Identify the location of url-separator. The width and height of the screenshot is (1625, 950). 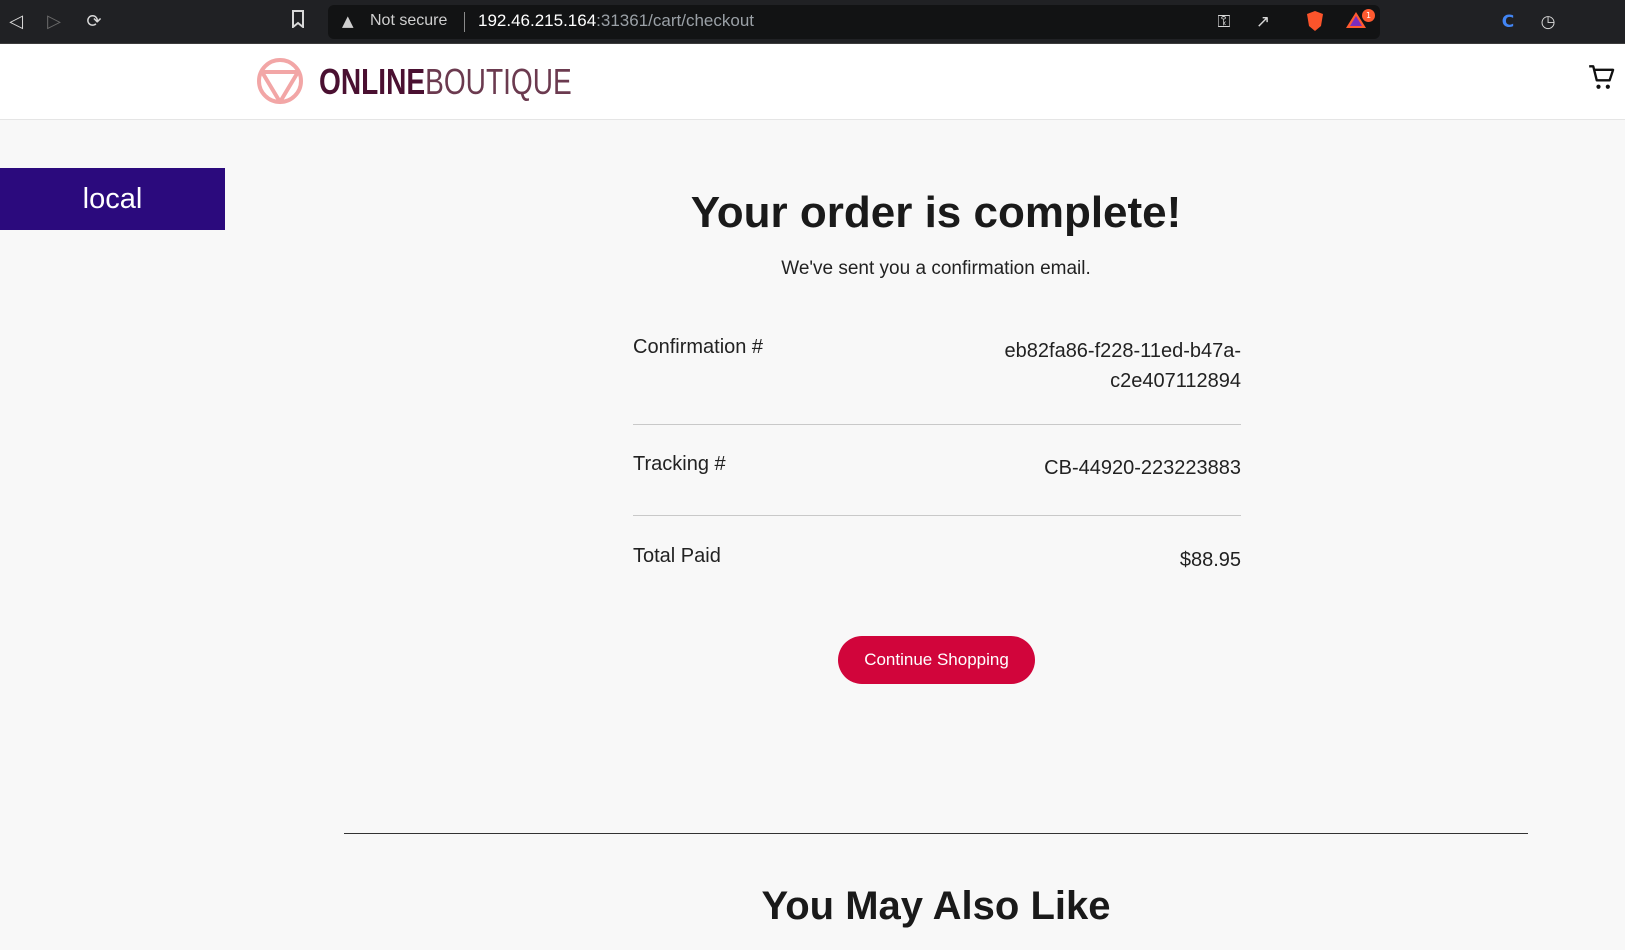
(464, 22).